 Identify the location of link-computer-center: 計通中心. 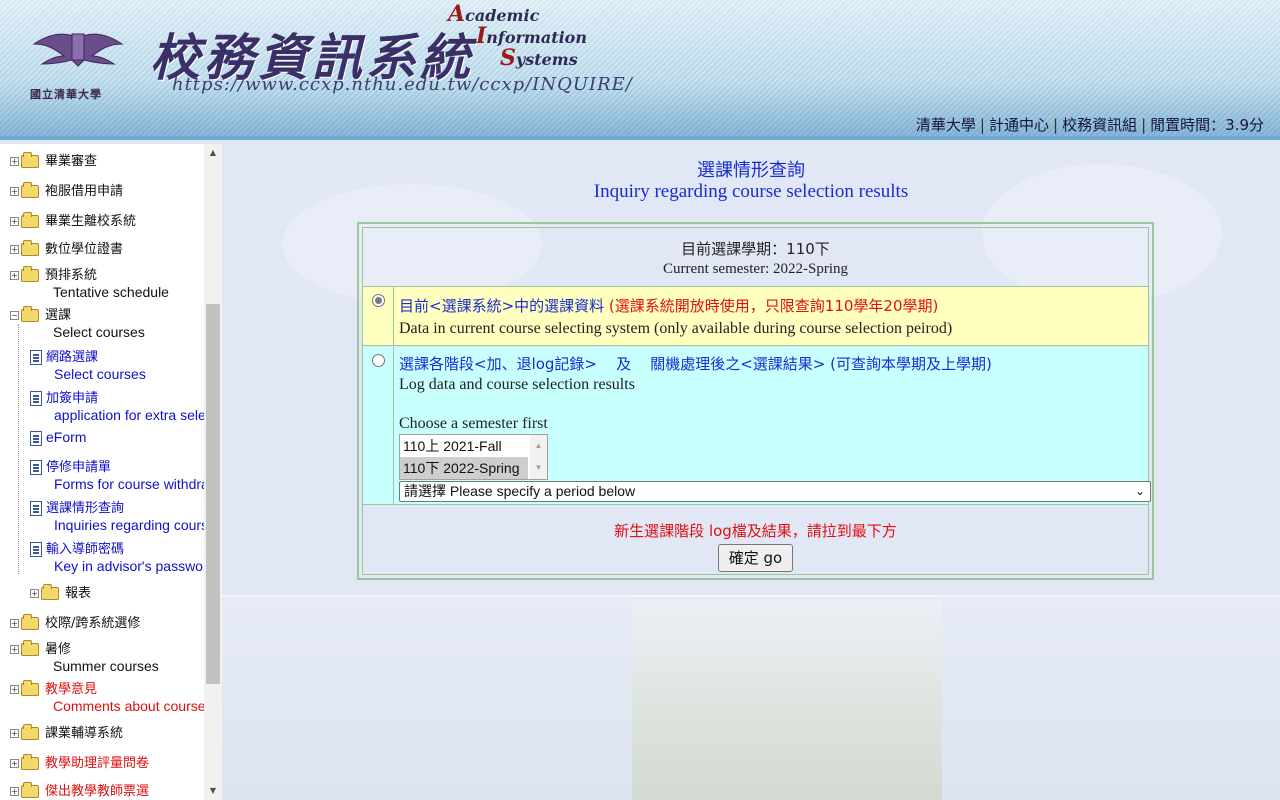
(1019, 125).